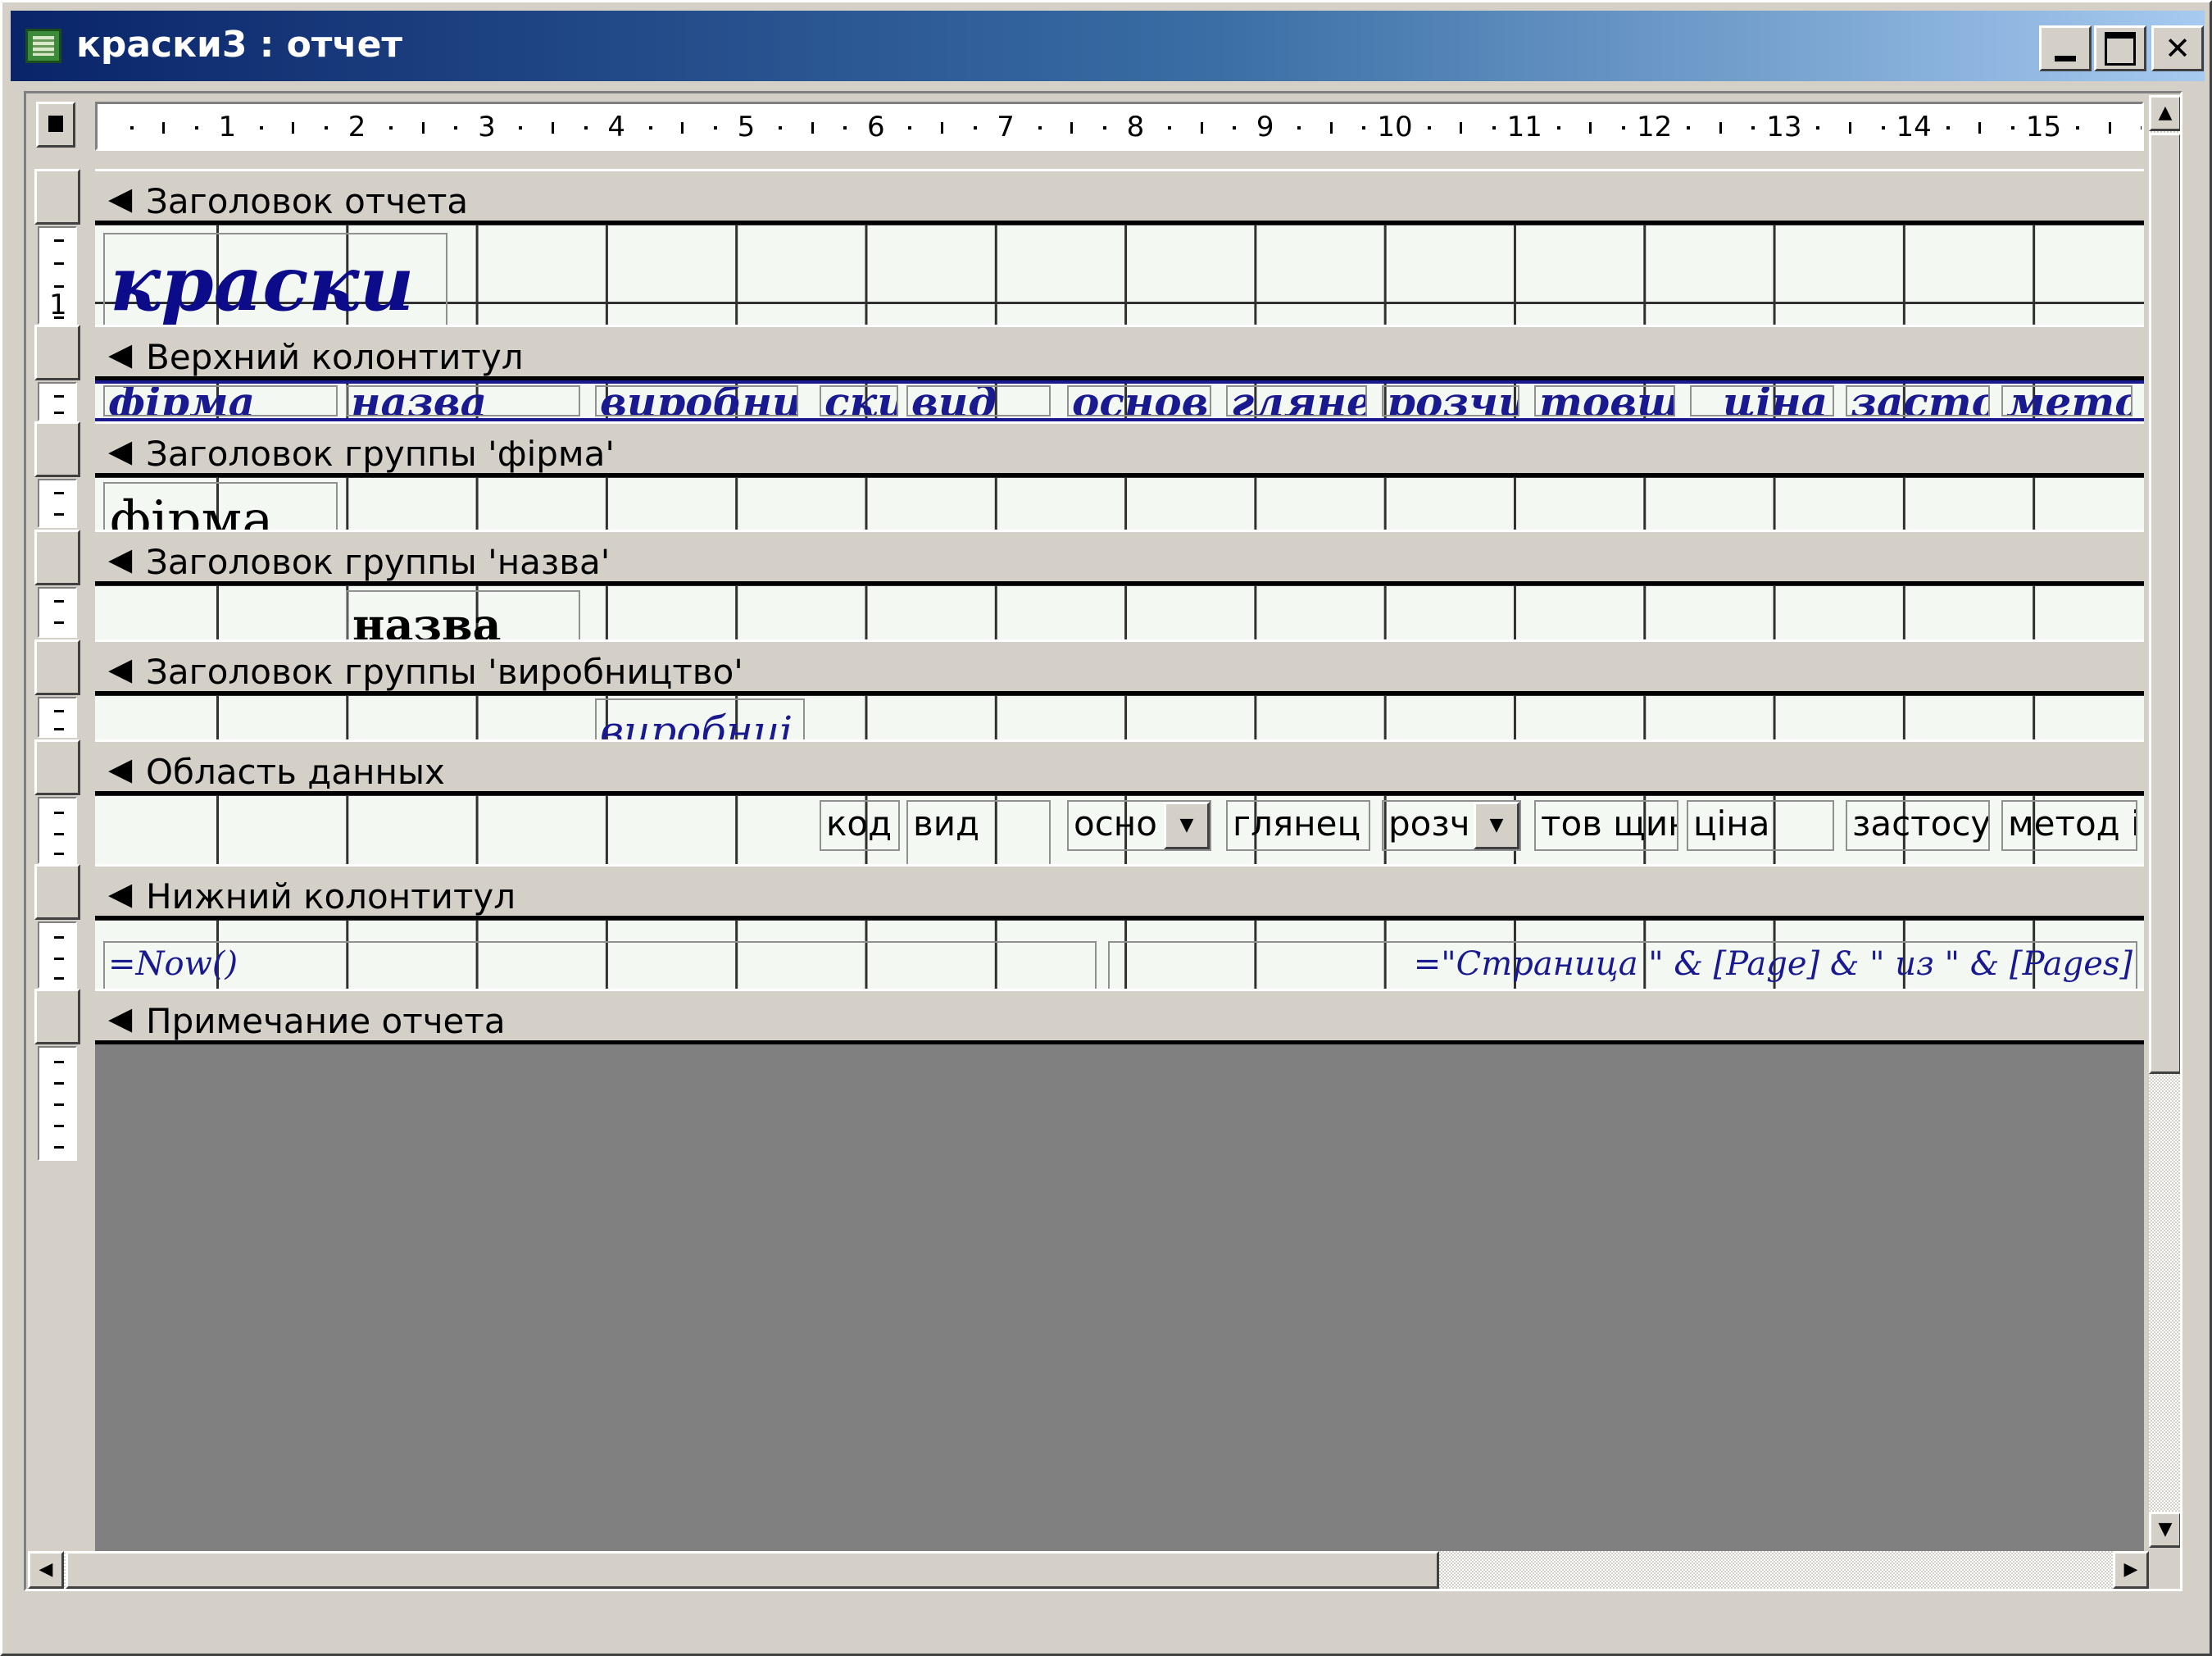 This screenshot has height=1656, width=2212. What do you see at coordinates (57, 352) in the screenshot?
I see `section-selector-page-header` at bounding box center [57, 352].